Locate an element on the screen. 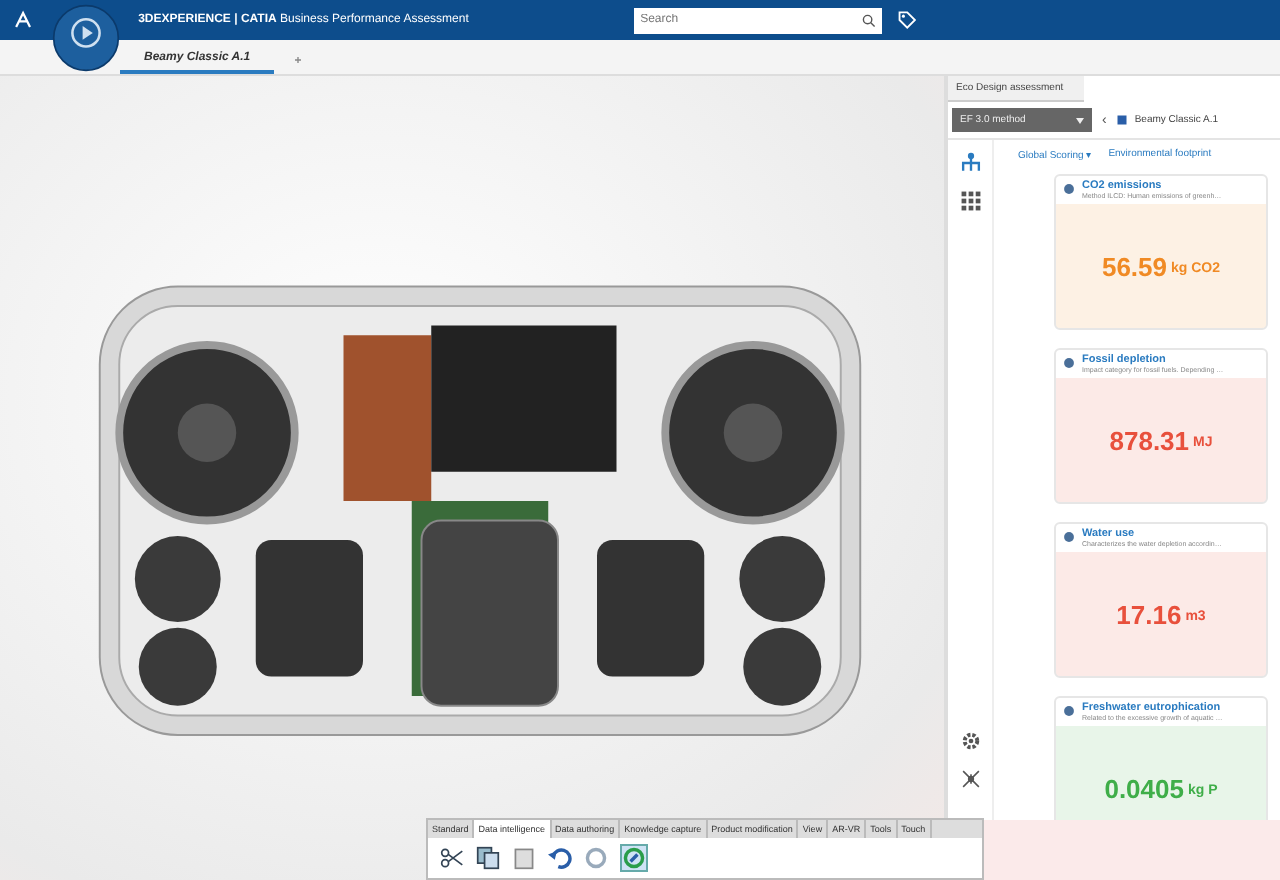 The image size is (1280, 880). settings-icon is located at coordinates (970, 741).